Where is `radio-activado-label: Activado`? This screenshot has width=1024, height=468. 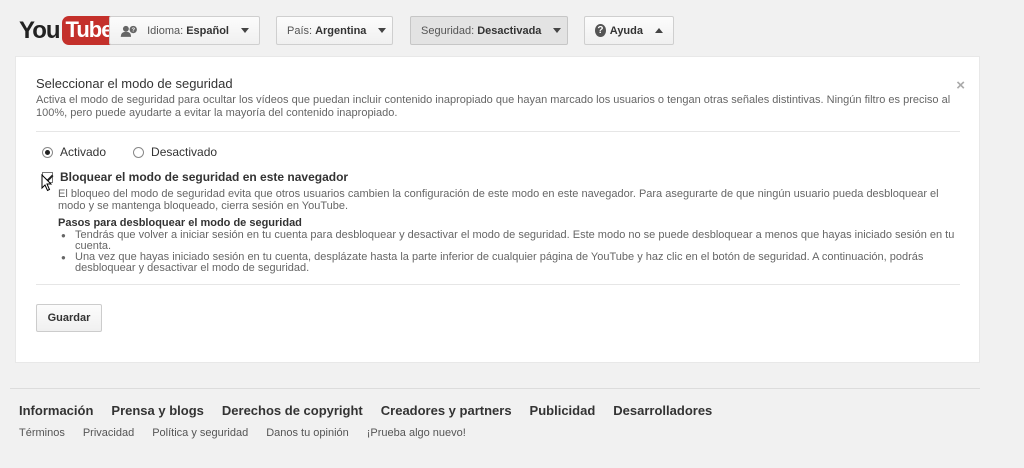 radio-activado-label: Activado is located at coordinates (83, 152).